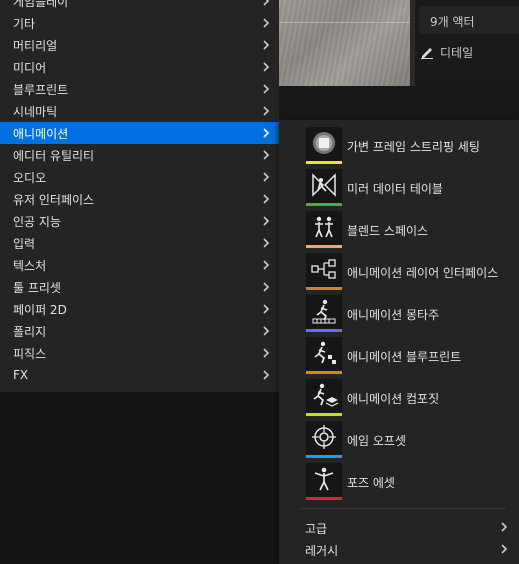  Describe the element at coordinates (324, 185) in the screenshot. I see `mirror-data-table-icon` at that location.